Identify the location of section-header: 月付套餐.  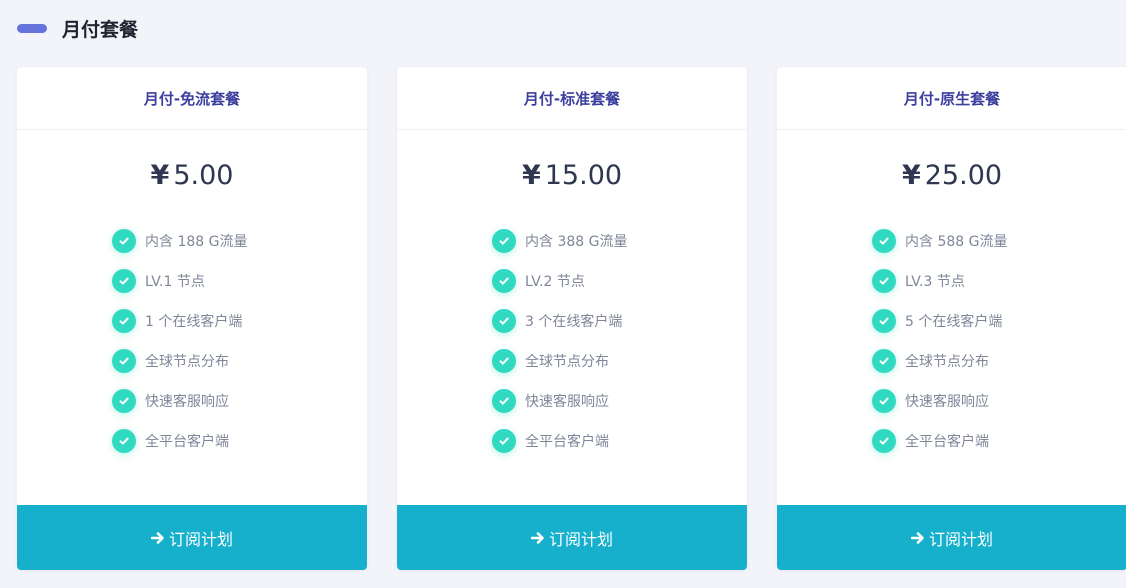
(77, 28).